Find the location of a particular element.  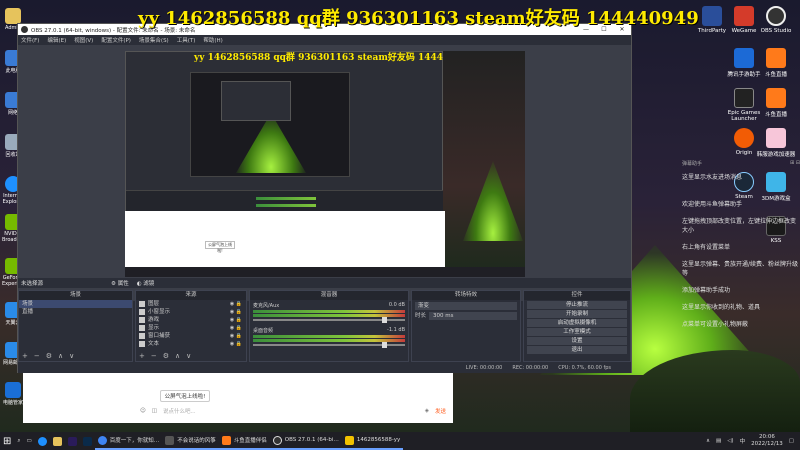

pinned-explorer is located at coordinates (57, 441).